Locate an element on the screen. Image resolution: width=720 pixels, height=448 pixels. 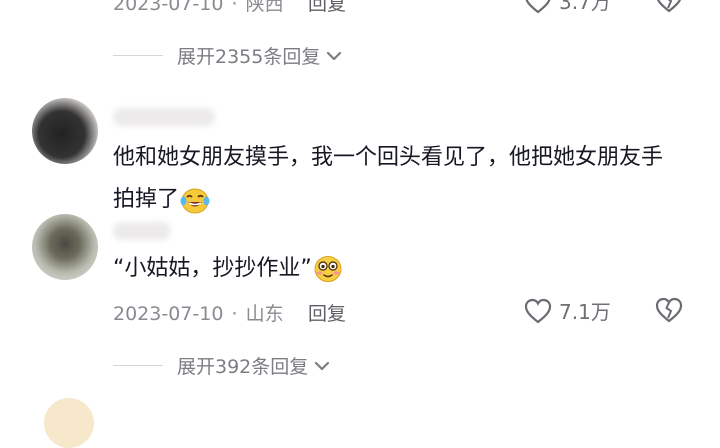
comment-date: 2023-07-10 is located at coordinates (168, 314).